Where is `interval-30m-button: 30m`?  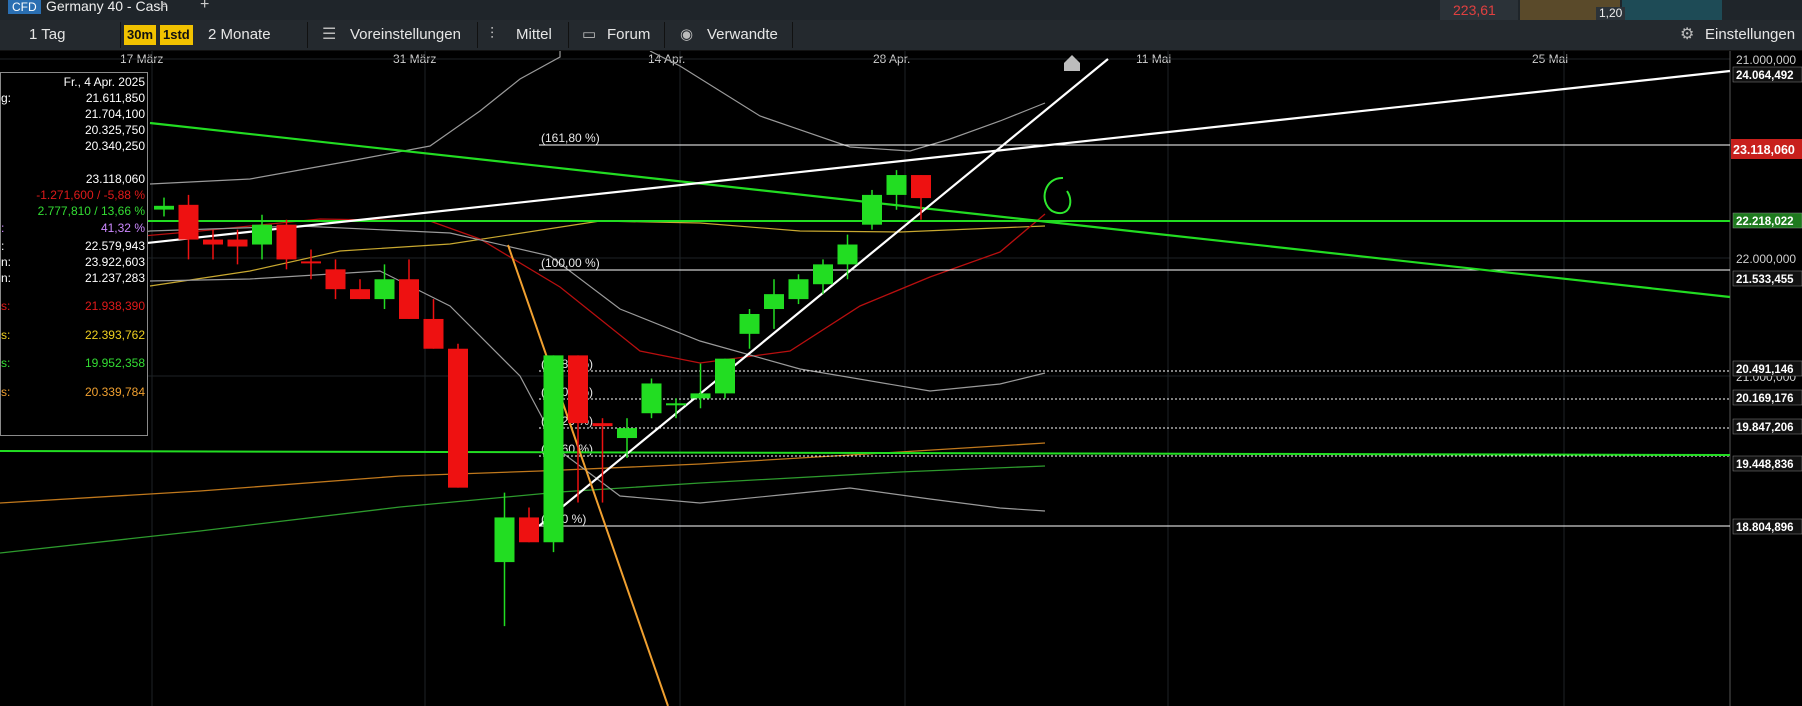 interval-30m-button: 30m is located at coordinates (140, 35).